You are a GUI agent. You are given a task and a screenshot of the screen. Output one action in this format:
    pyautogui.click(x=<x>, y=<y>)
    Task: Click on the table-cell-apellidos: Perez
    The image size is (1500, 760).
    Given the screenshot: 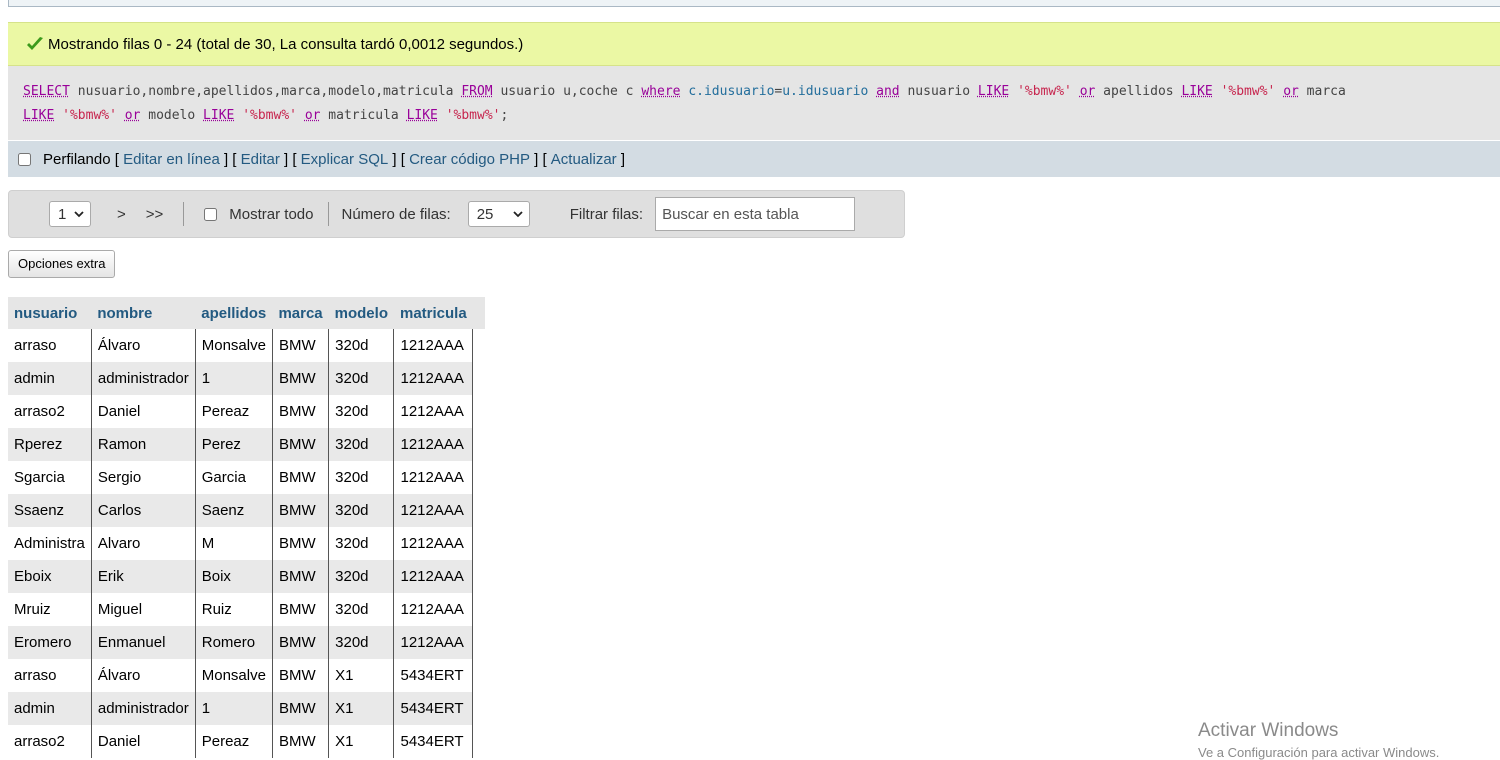 What is the action you would take?
    pyautogui.click(x=234, y=444)
    